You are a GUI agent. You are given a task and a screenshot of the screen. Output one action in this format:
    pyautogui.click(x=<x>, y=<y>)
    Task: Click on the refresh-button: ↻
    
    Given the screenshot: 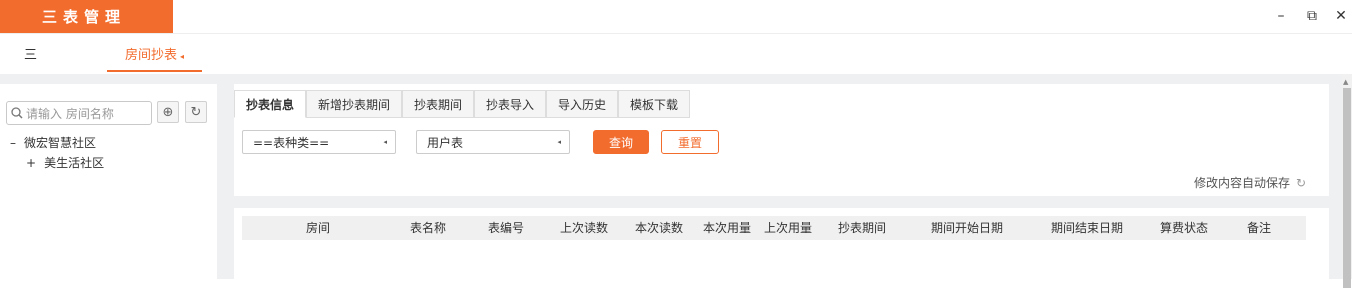 What is the action you would take?
    pyautogui.click(x=196, y=112)
    